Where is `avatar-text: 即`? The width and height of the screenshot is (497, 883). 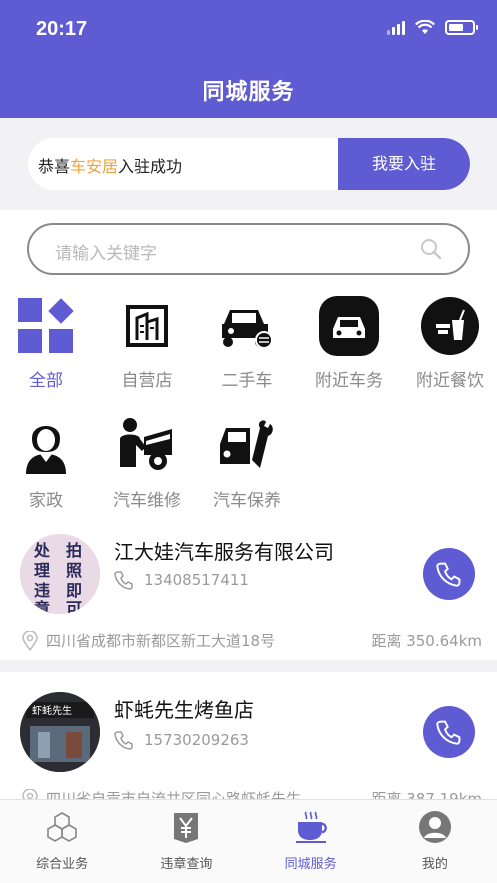 avatar-text: 即 is located at coordinates (74, 590).